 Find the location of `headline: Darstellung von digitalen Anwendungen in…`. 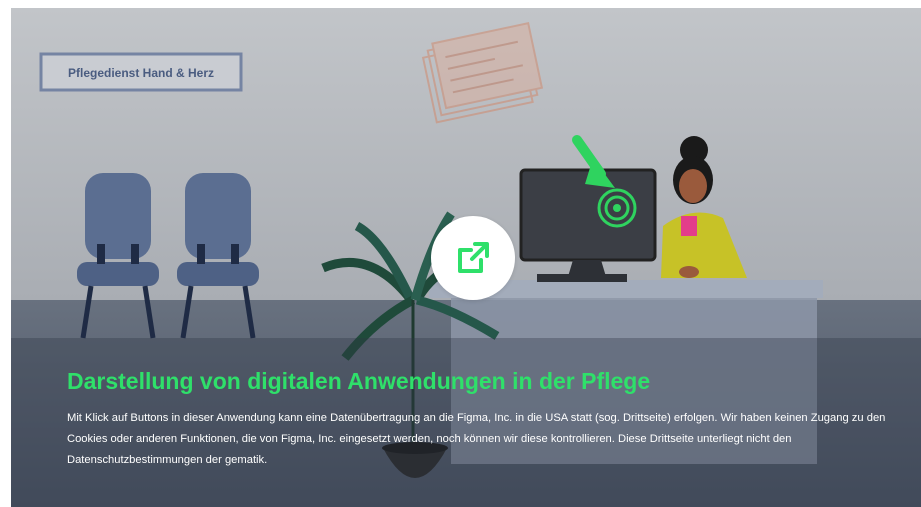

headline: Darstellung von digitalen Anwendungen in… is located at coordinates (359, 381).